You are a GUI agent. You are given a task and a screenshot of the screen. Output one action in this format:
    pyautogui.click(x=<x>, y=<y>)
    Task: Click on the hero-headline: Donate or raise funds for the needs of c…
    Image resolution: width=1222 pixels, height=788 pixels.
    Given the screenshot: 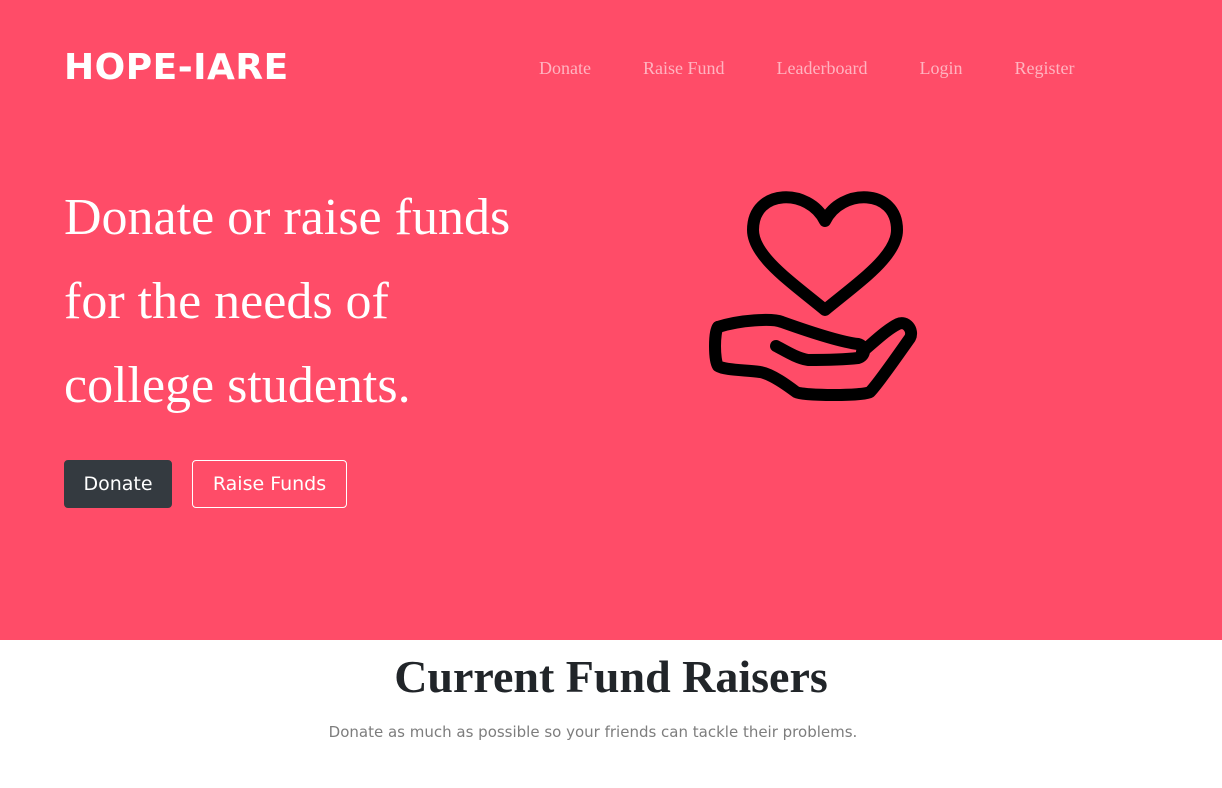 What is the action you would take?
    pyautogui.click(x=344, y=302)
    